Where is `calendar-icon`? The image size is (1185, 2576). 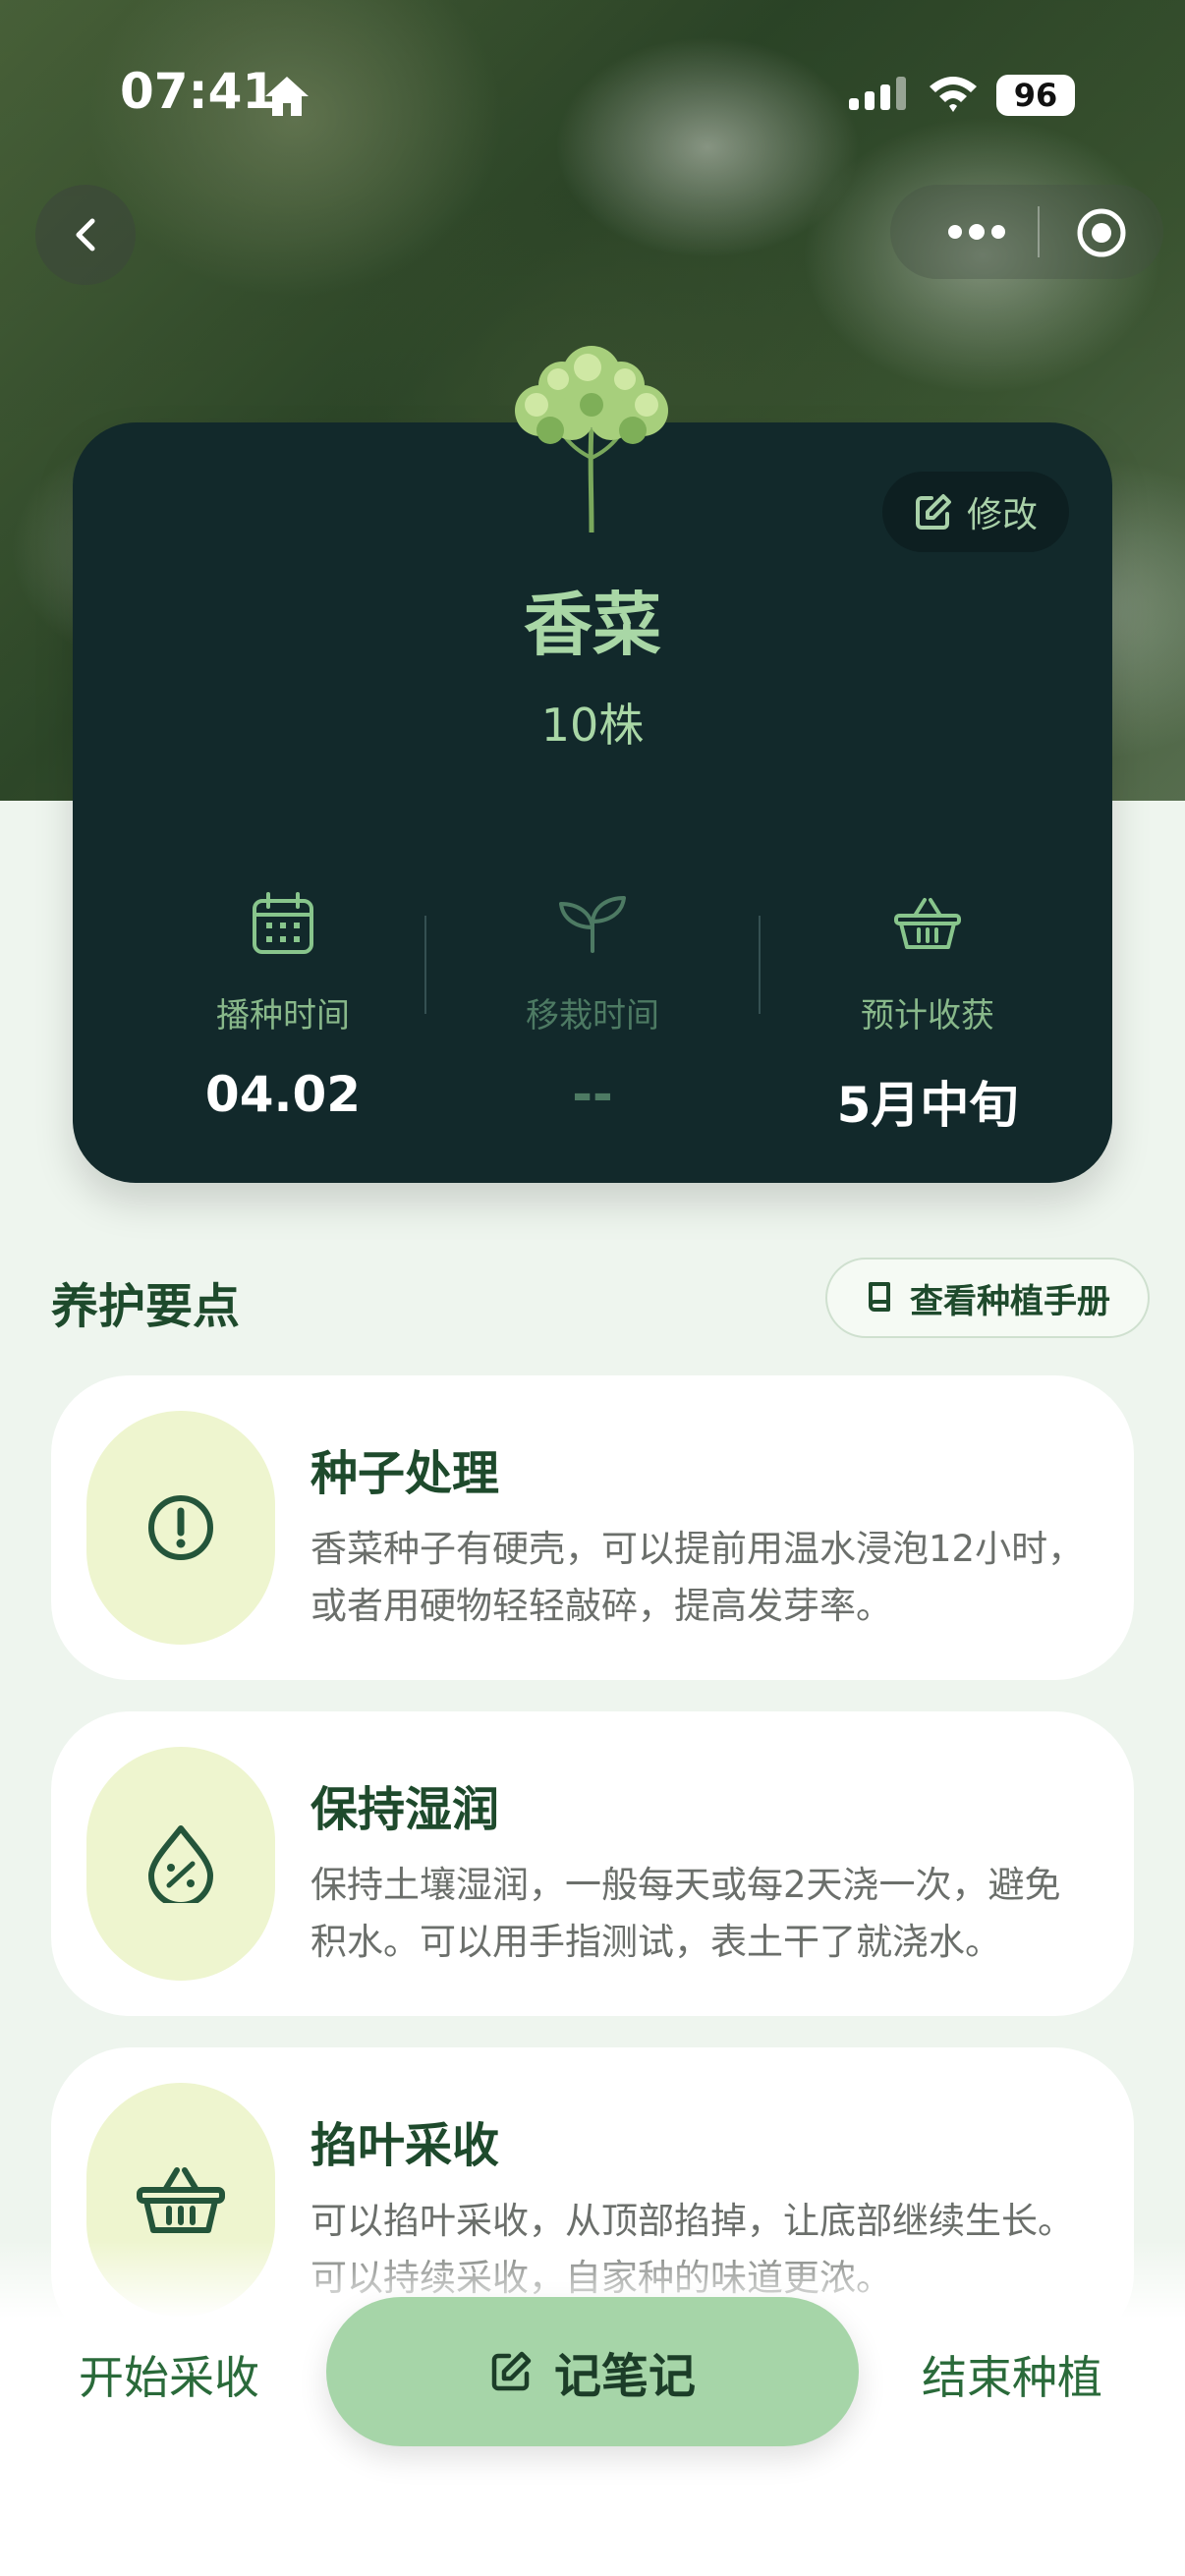 calendar-icon is located at coordinates (283, 923).